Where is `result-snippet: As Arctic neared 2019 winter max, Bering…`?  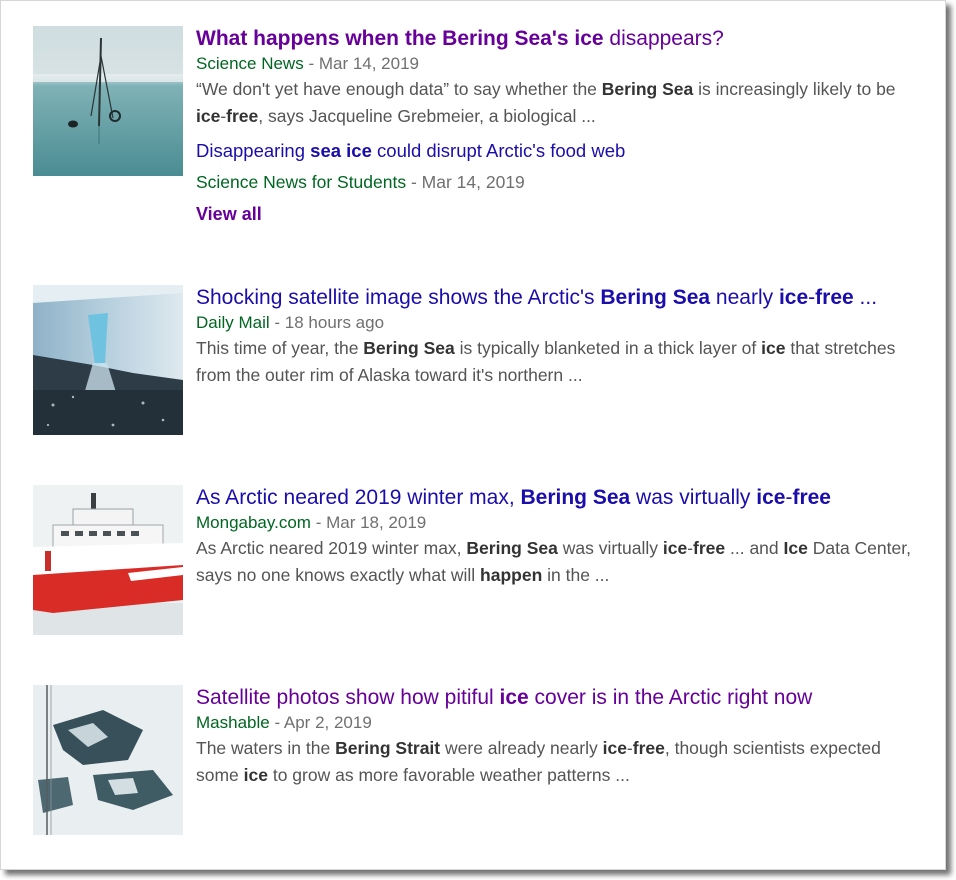 result-snippet: As Arctic neared 2019 winter max, Bering… is located at coordinates (553, 561).